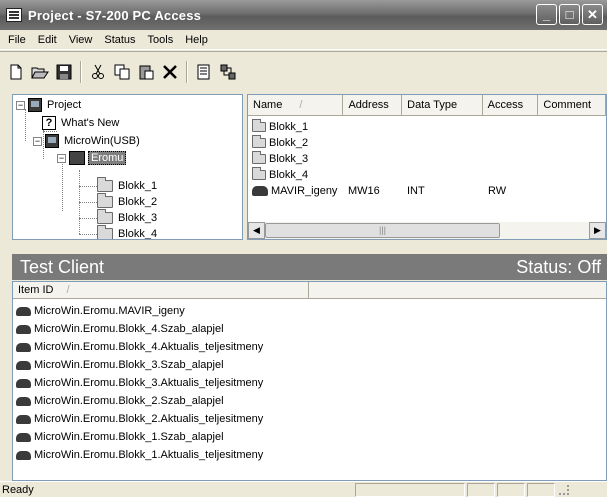  Describe the element at coordinates (107, 158) in the screenshot. I see `tree-label: Eromu` at that location.